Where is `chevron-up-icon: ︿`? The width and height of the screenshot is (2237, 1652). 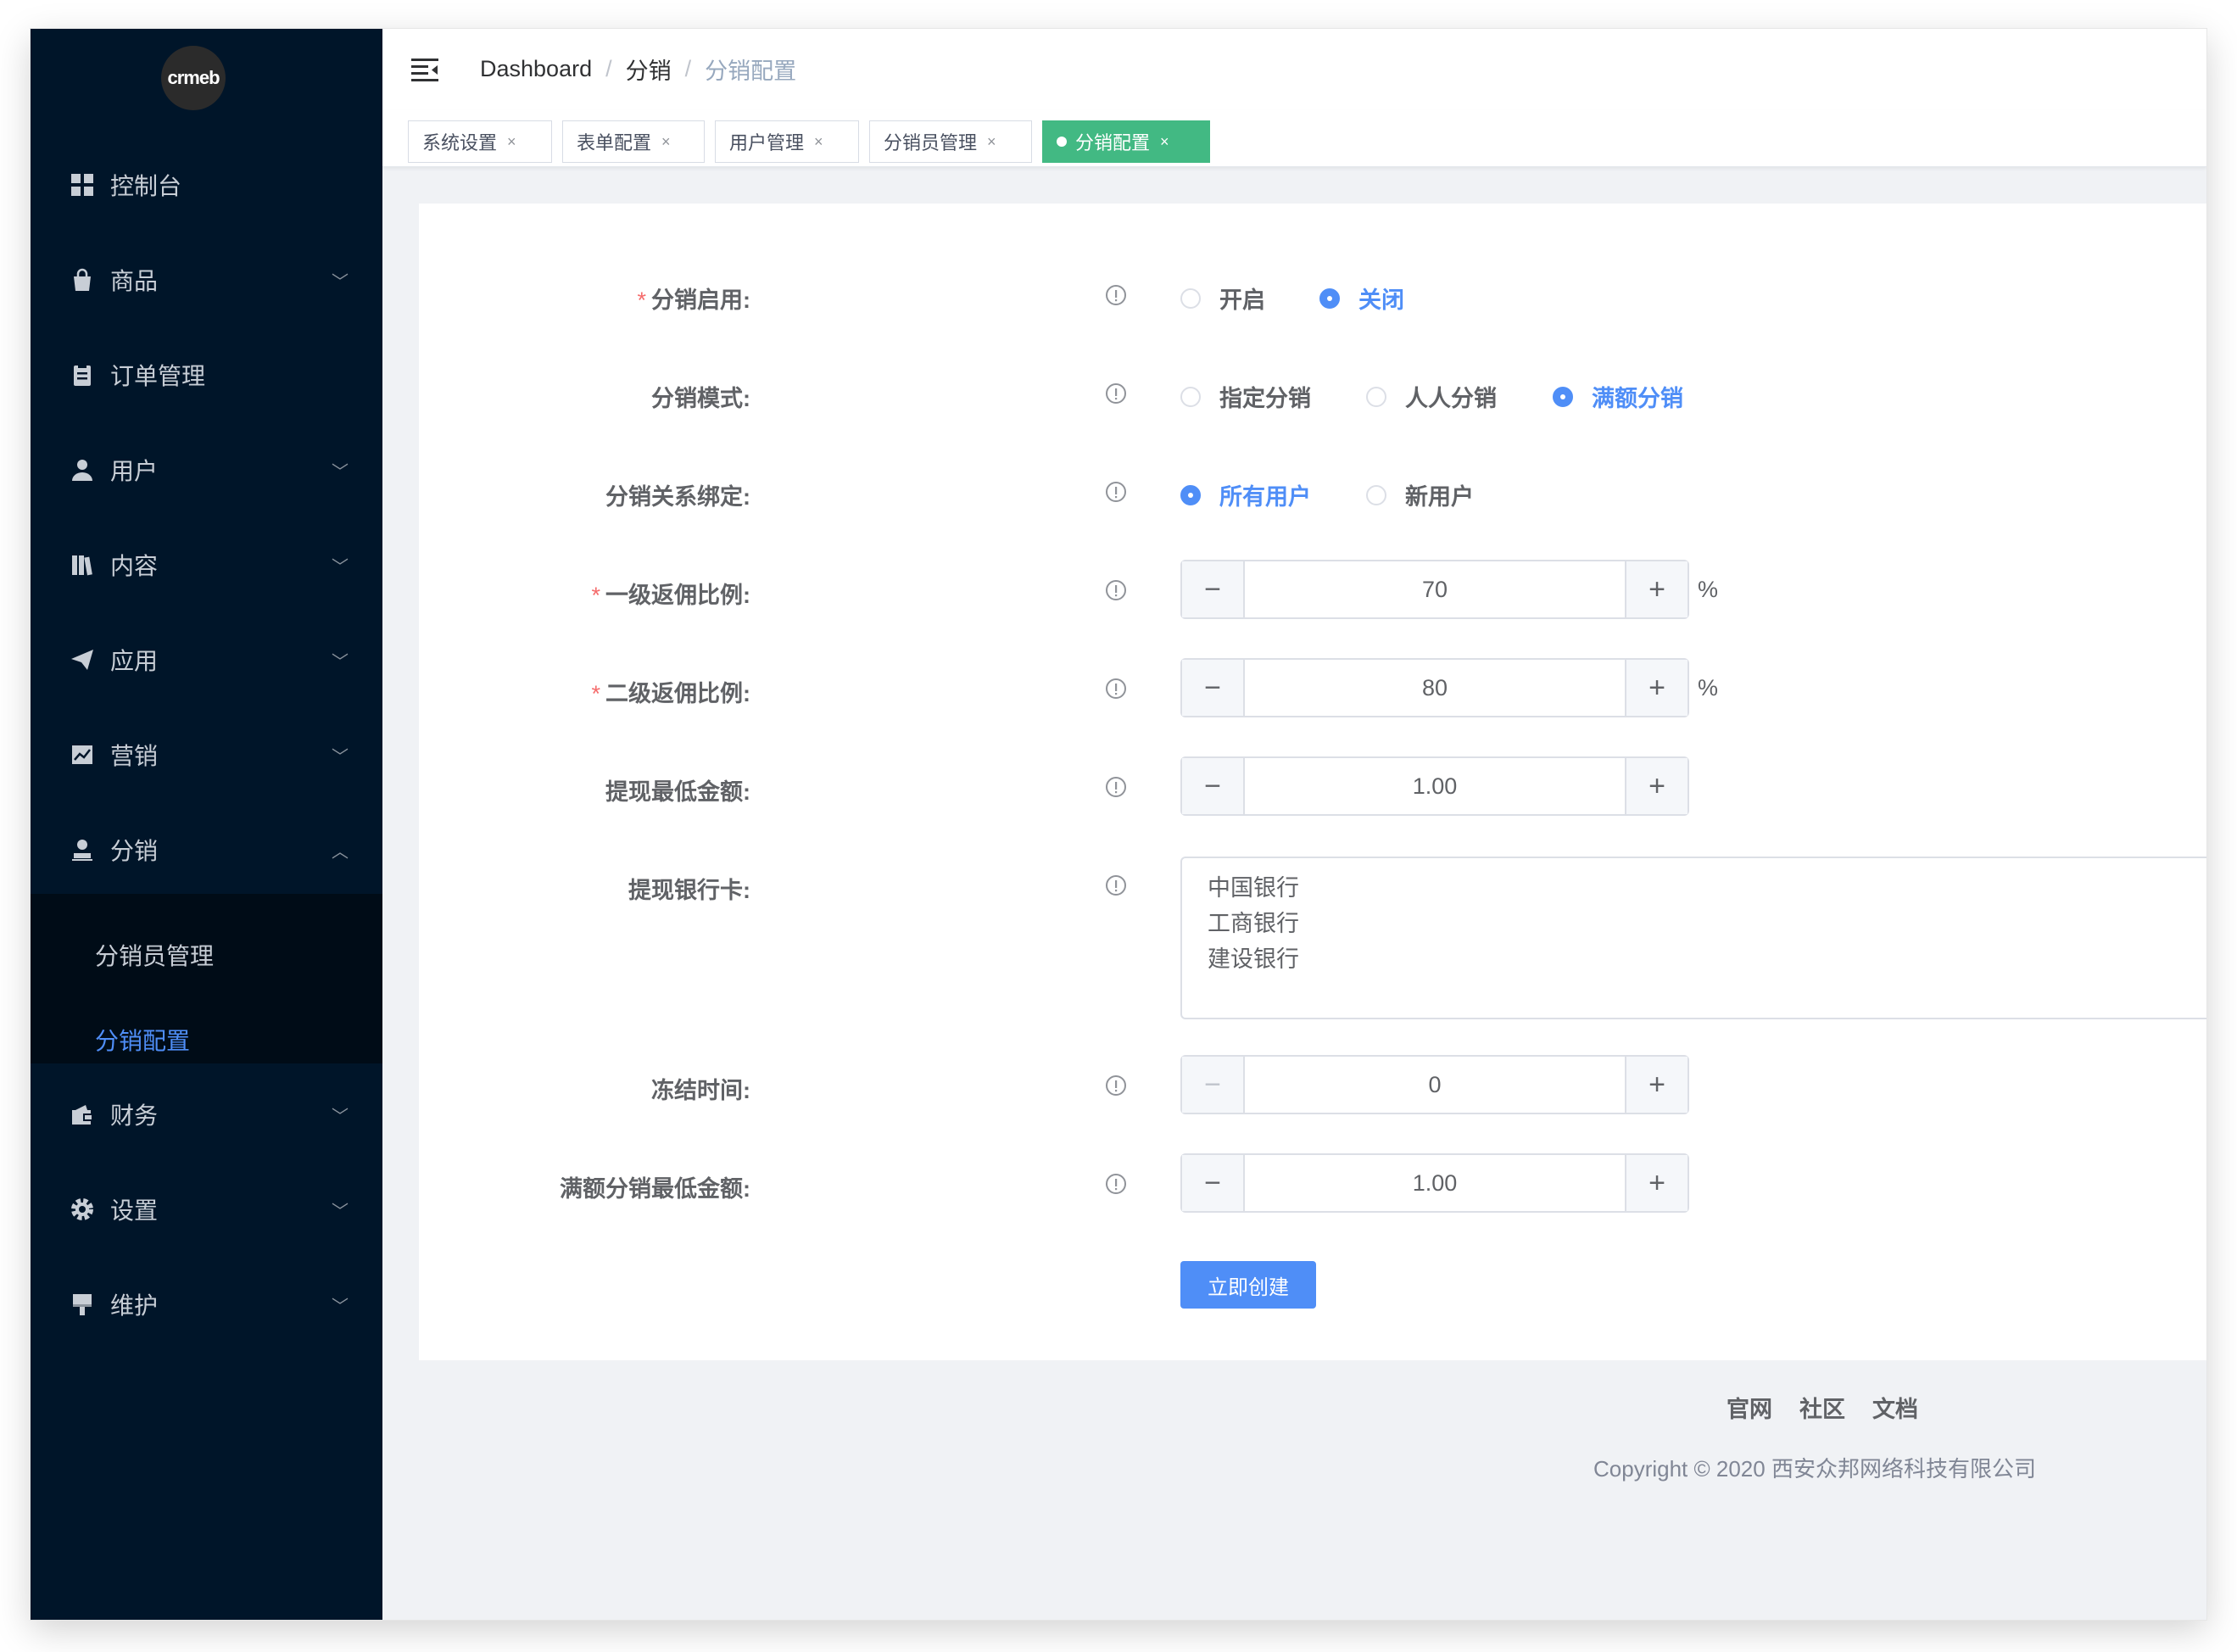 chevron-up-icon: ︿ is located at coordinates (341, 852).